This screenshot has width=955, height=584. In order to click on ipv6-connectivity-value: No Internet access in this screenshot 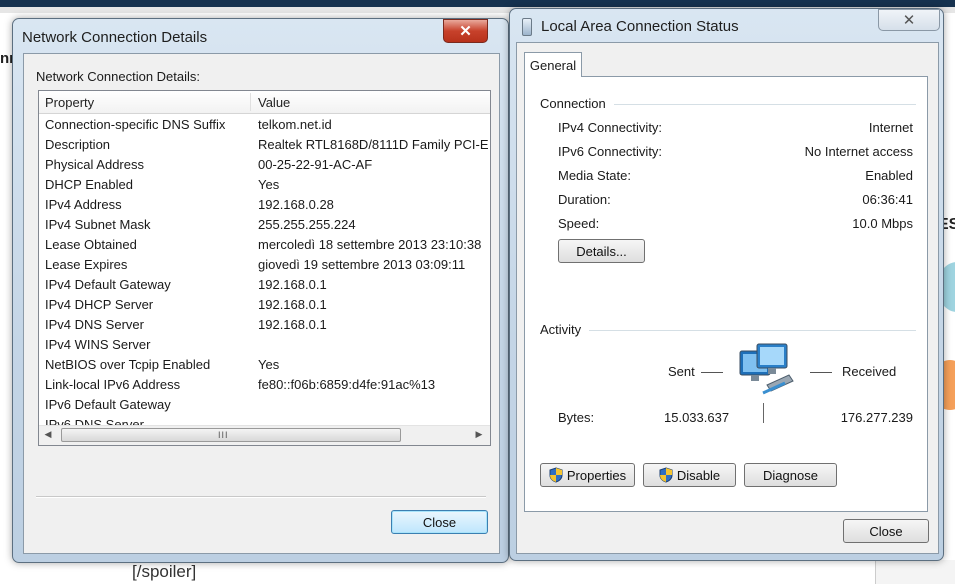, I will do `click(858, 151)`.